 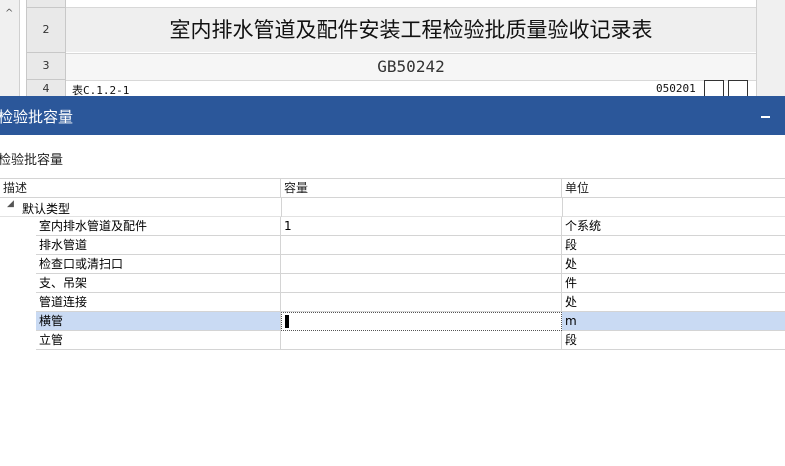 What do you see at coordinates (32, 160) in the screenshot?
I see `dialog-subtitle: 检验批容量` at bounding box center [32, 160].